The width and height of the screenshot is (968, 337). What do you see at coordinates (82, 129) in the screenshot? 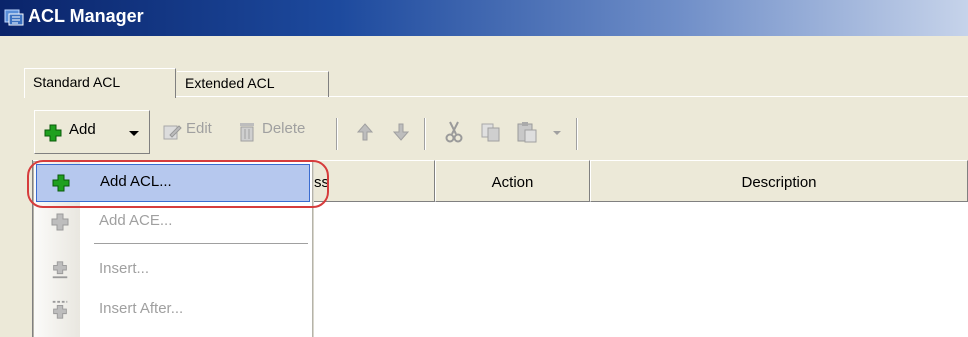
I see `add-button-label: Add` at bounding box center [82, 129].